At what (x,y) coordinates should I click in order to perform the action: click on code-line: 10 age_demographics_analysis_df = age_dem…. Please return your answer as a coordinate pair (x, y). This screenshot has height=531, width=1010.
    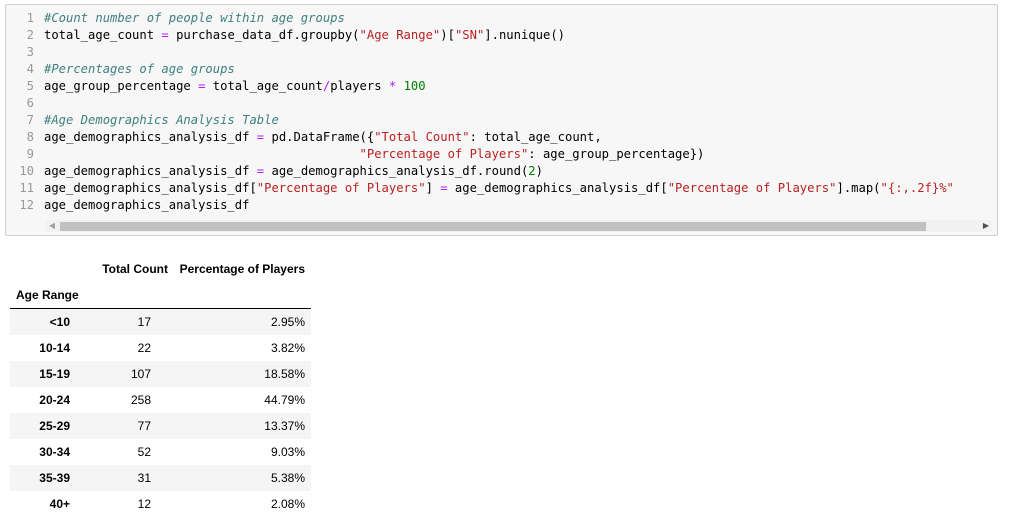
    Looking at the image, I should click on (480, 171).